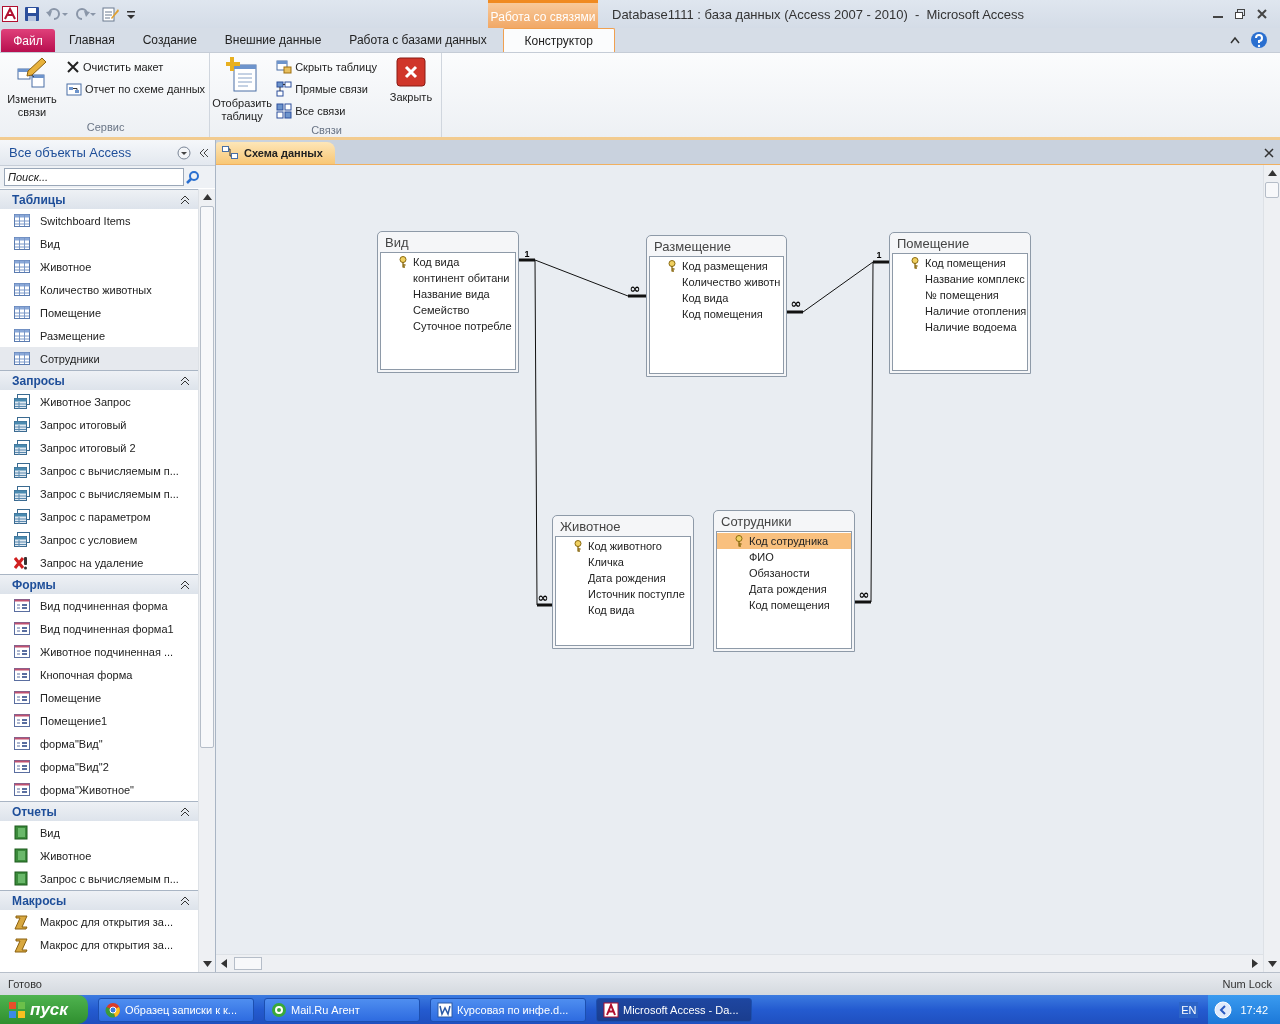 The height and width of the screenshot is (1024, 1280). What do you see at coordinates (558, 40) in the screenshot?
I see `ribbon-tab: Конструктор` at bounding box center [558, 40].